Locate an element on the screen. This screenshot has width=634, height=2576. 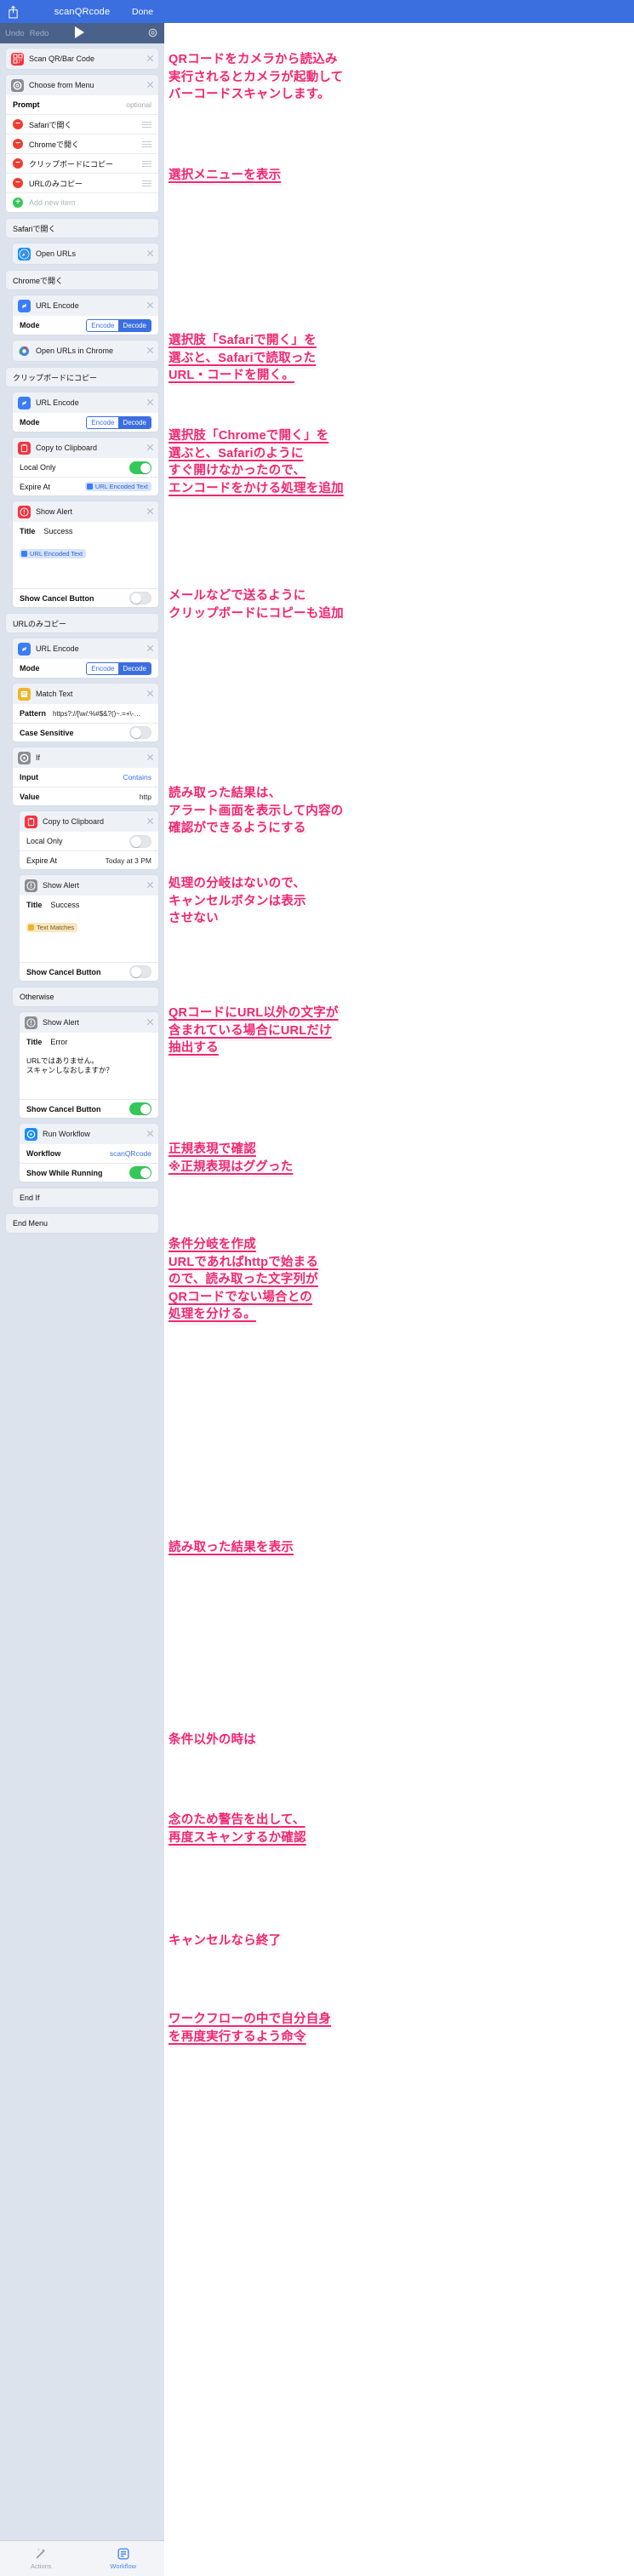
menu-item: − Chromeで開く is located at coordinates (82, 144).